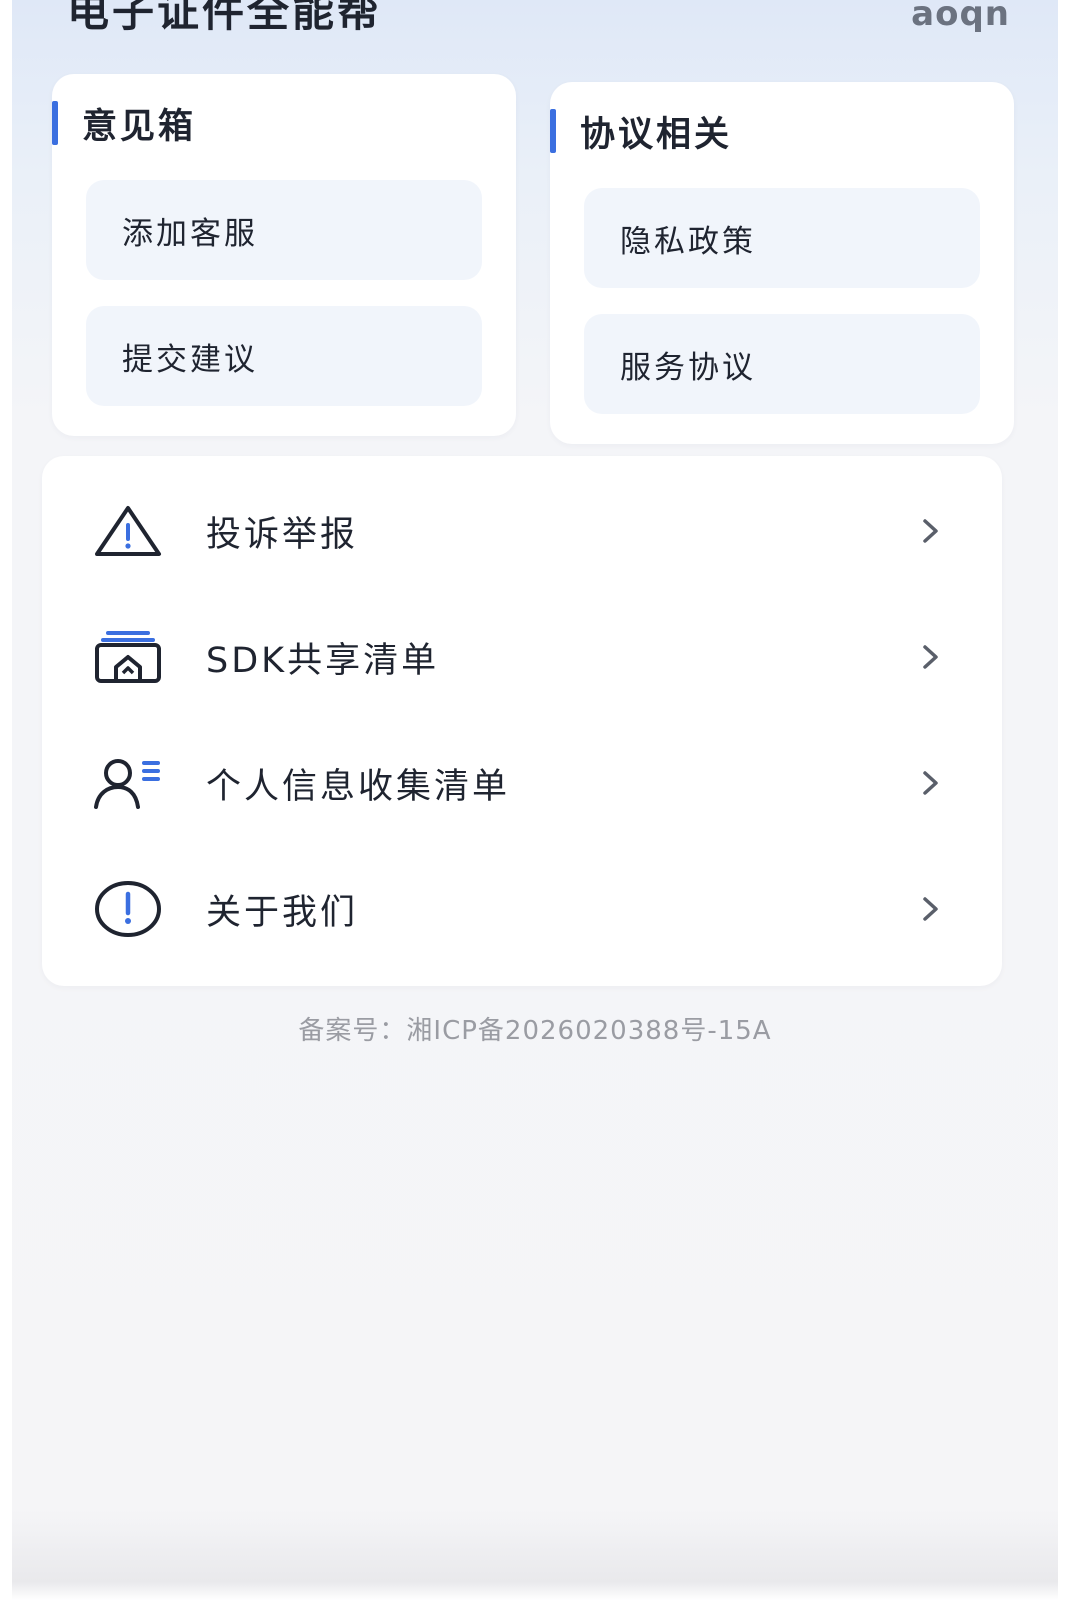  I want to click on icp-record-number: 备案号：湘ICP备2026020388号-15A, so click(535, 1031).